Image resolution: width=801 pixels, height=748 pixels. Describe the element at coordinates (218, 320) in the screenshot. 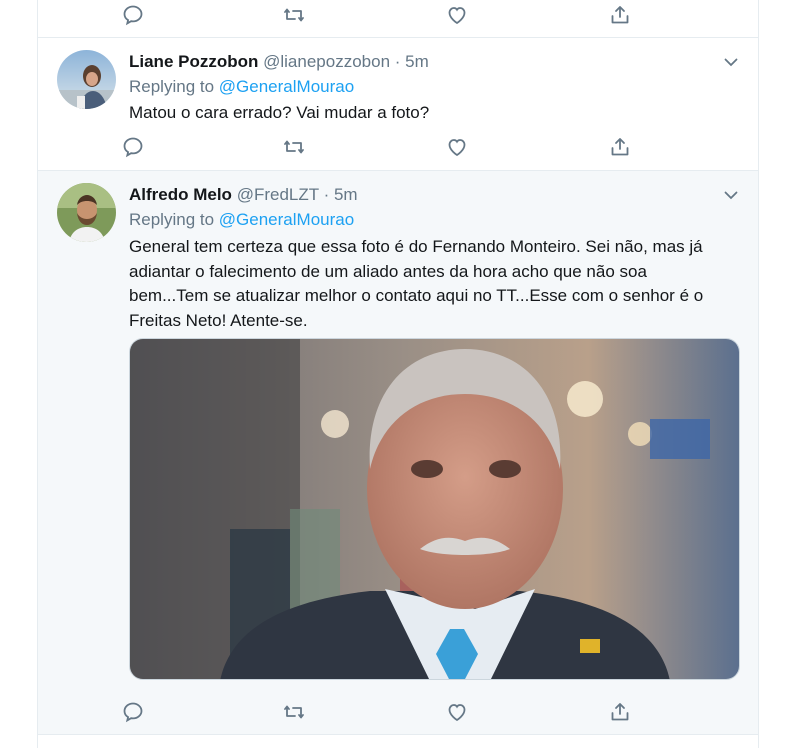

I see `tweet-text-line: Freitas Neto! Atente-se.` at that location.